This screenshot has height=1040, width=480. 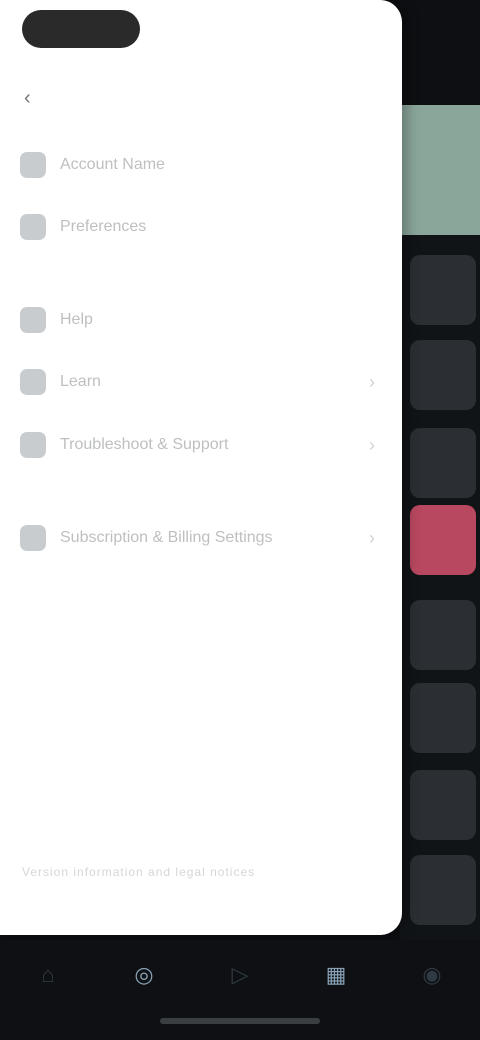 What do you see at coordinates (432, 975) in the screenshot?
I see `profile-icon: ◉` at bounding box center [432, 975].